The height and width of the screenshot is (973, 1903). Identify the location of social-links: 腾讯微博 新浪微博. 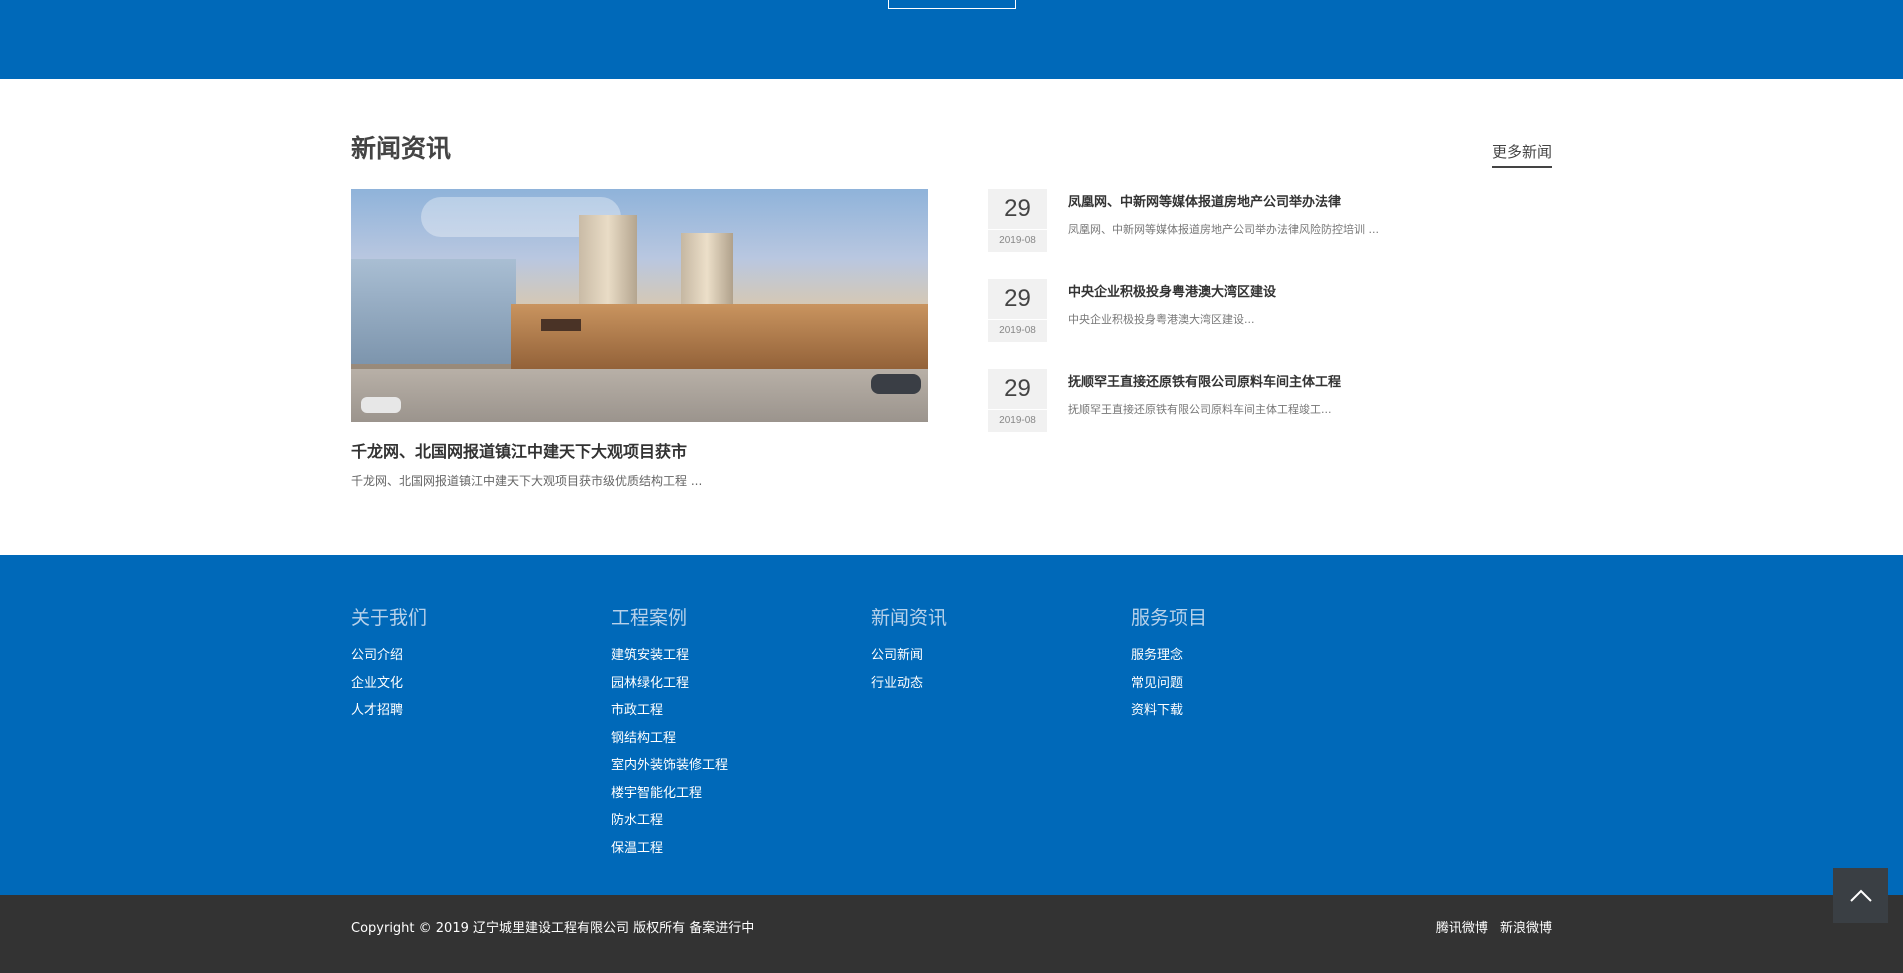
(1490, 926).